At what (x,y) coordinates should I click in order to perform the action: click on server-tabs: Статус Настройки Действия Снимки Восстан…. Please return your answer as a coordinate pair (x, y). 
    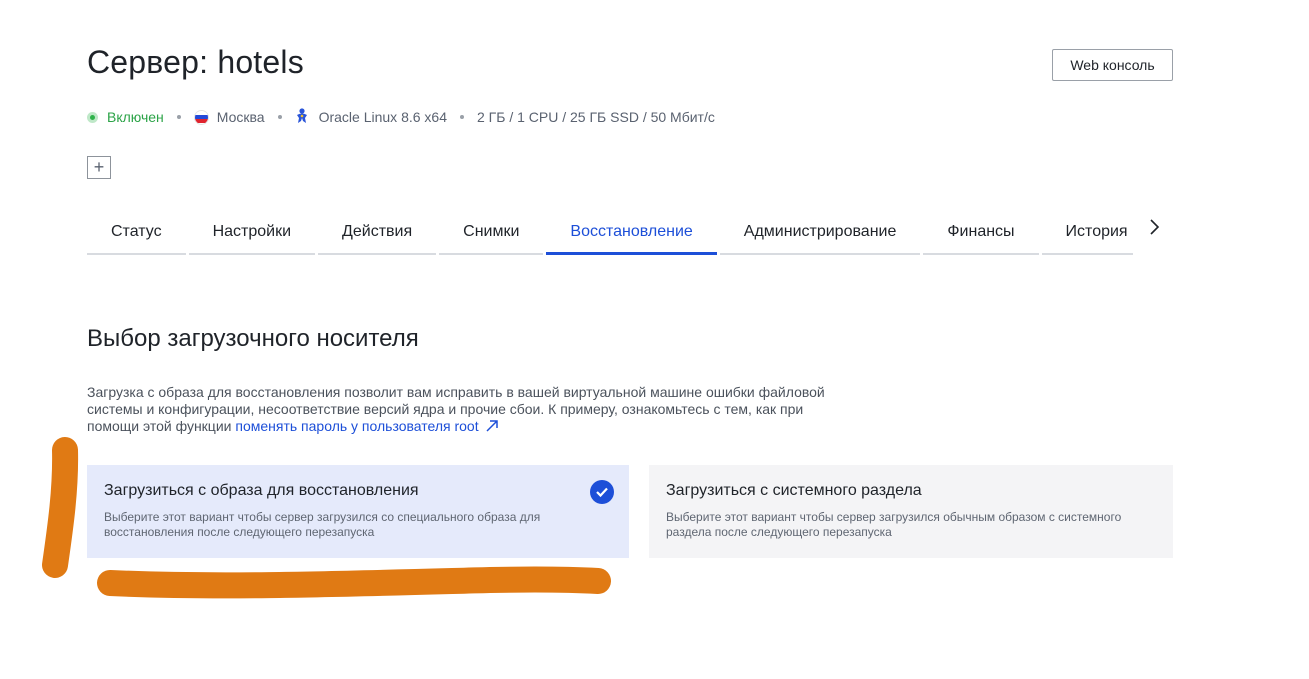
    Looking at the image, I should click on (610, 231).